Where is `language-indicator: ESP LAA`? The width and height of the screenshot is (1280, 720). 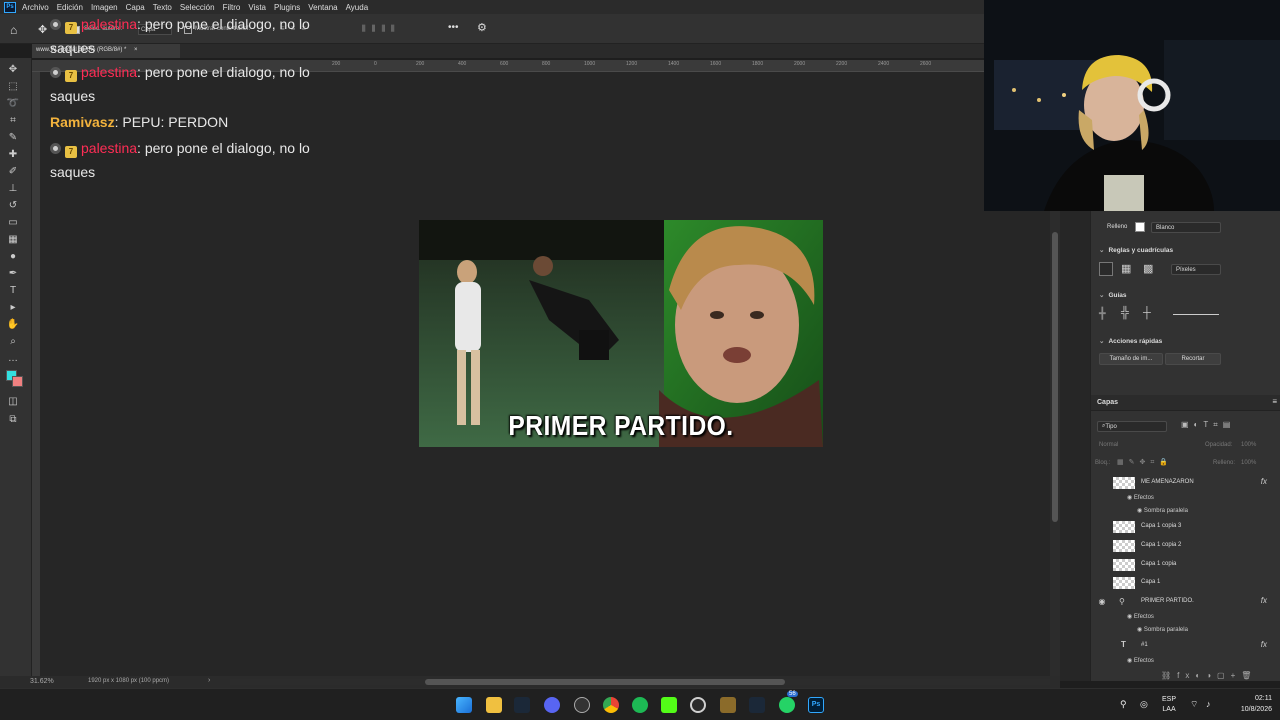
language-indicator: ESP LAA is located at coordinates (1169, 705).